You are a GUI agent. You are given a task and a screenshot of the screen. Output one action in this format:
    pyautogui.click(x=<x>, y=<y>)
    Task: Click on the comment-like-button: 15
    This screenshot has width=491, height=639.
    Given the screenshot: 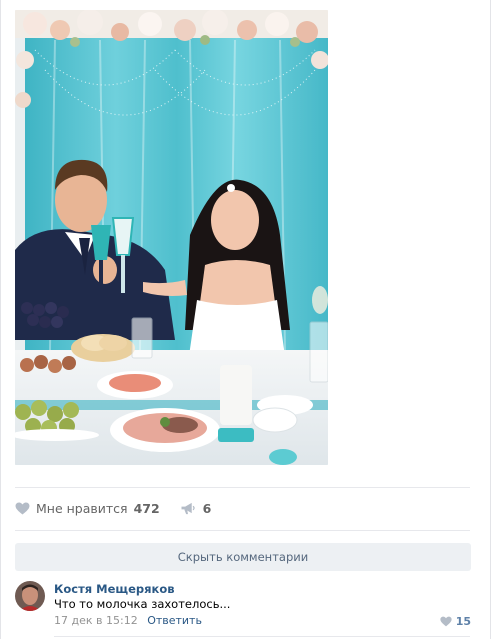 What is the action you would take?
    pyautogui.click(x=455, y=621)
    